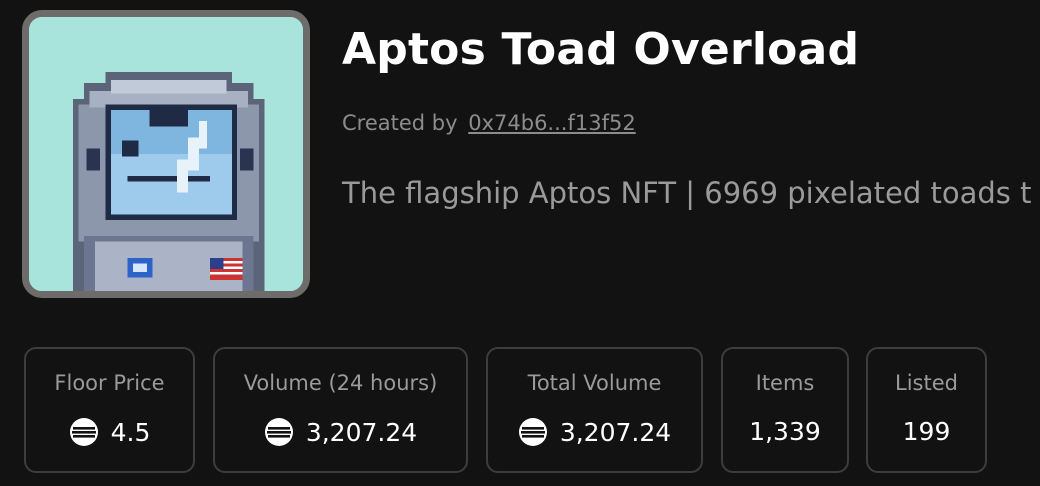 The height and width of the screenshot is (486, 1040). I want to click on stat-card-total-volume: Total Volume 3,207.24, so click(594, 410).